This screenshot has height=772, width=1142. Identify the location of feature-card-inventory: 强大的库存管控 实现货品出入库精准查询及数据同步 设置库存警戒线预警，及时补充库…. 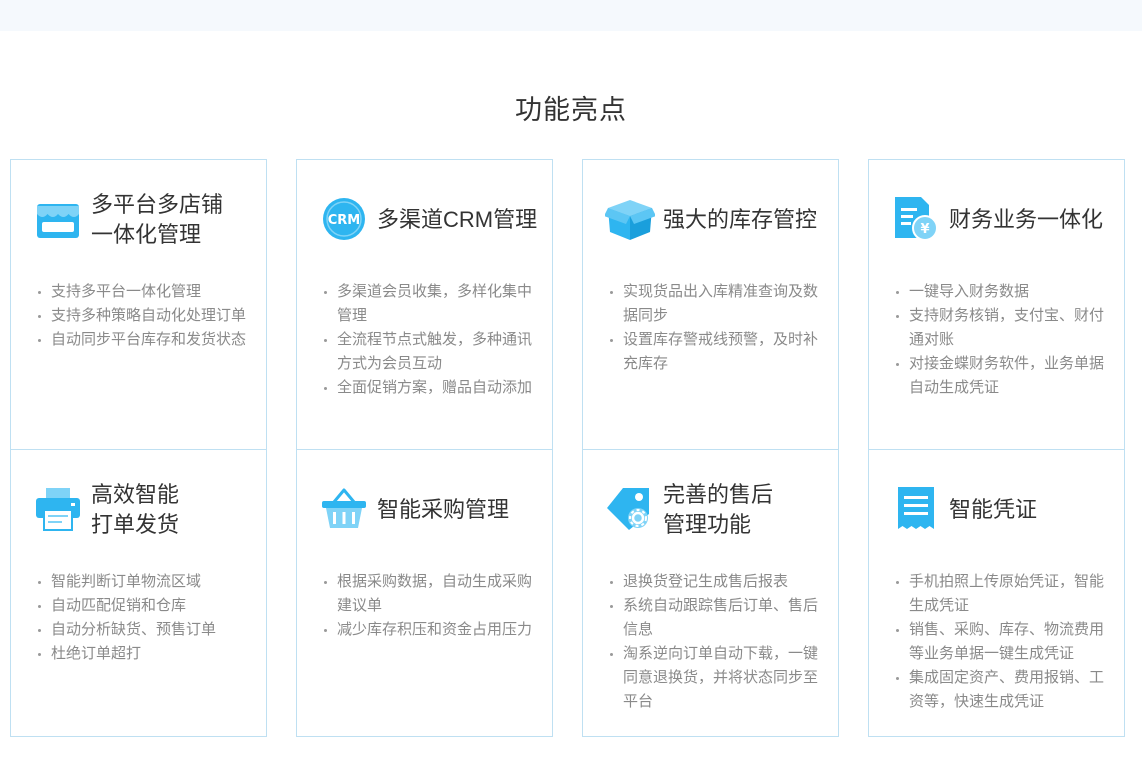
(710, 304).